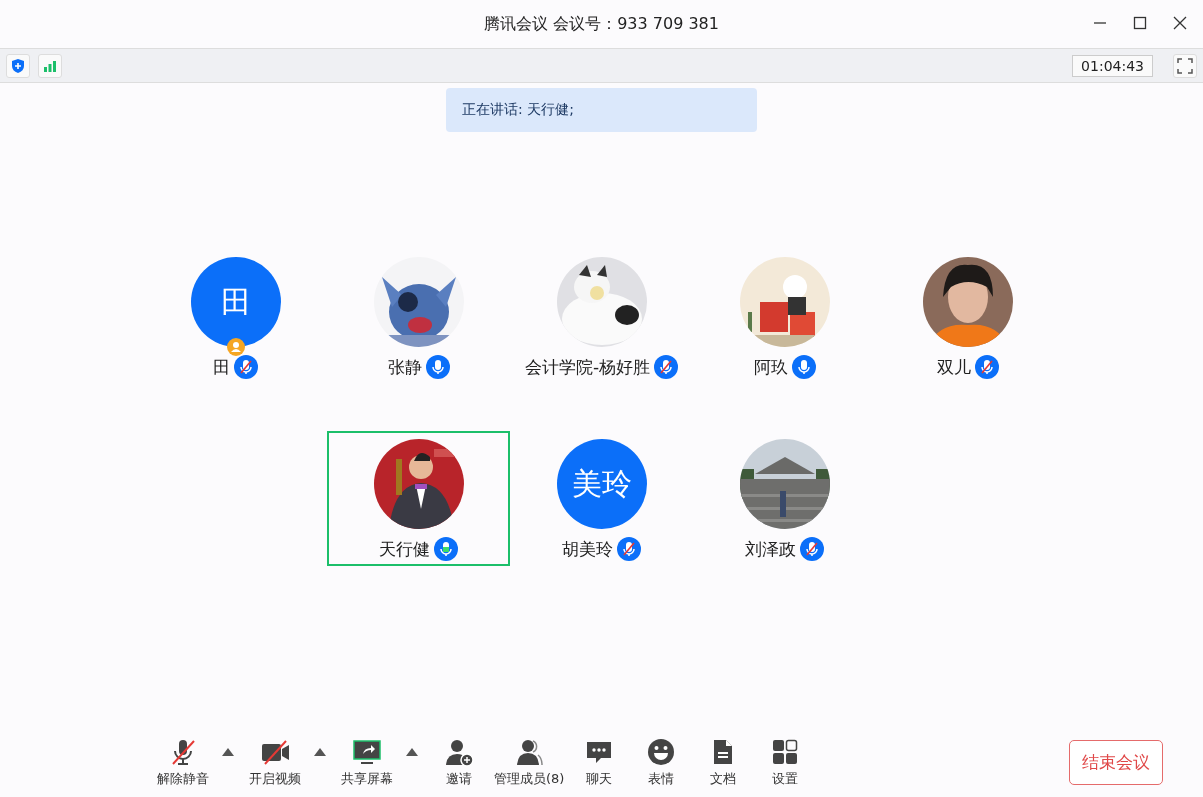  What do you see at coordinates (418, 498) in the screenshot?
I see `participant-tile: 天行健` at bounding box center [418, 498].